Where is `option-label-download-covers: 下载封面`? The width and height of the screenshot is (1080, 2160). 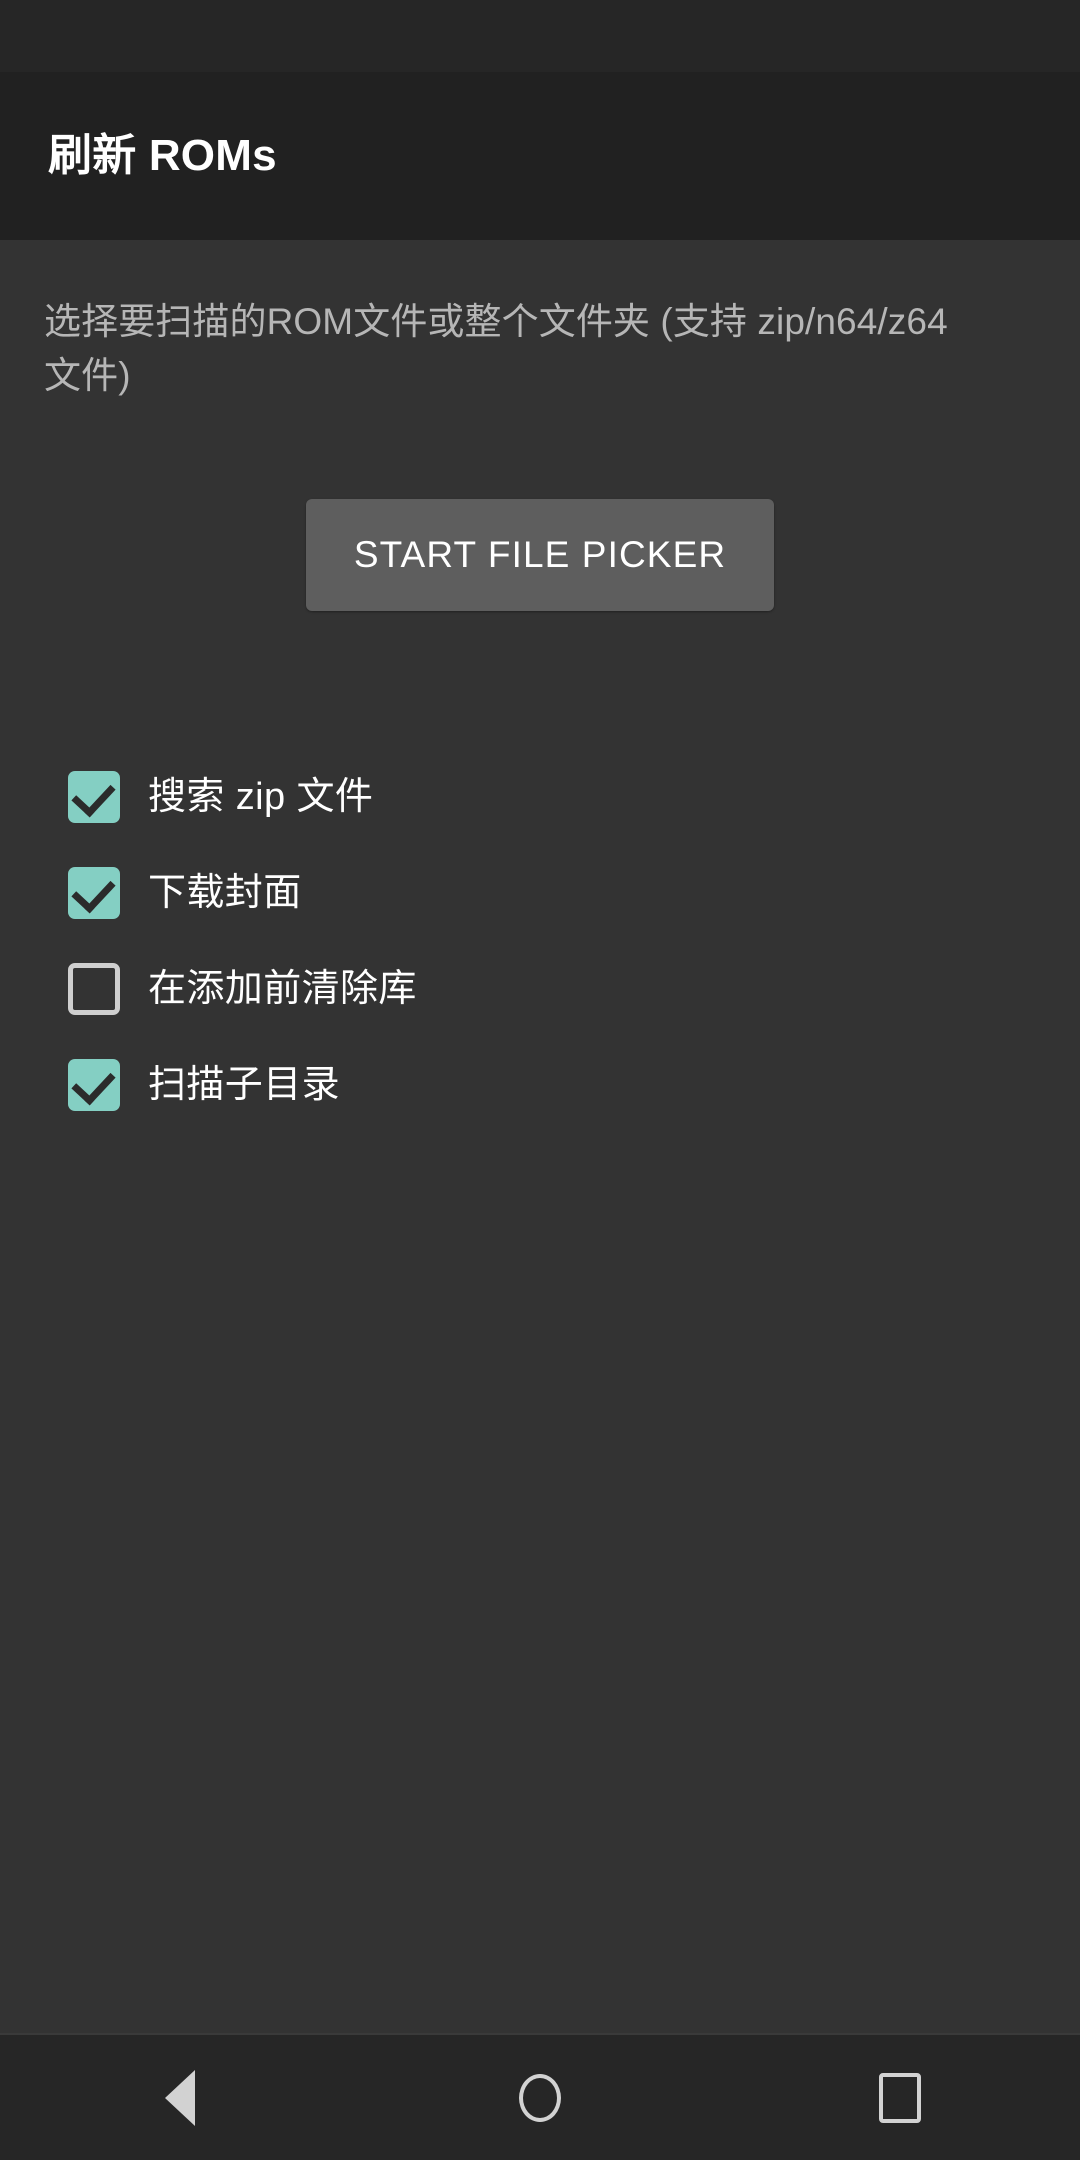
option-label-download-covers: 下载封面 is located at coordinates (225, 893).